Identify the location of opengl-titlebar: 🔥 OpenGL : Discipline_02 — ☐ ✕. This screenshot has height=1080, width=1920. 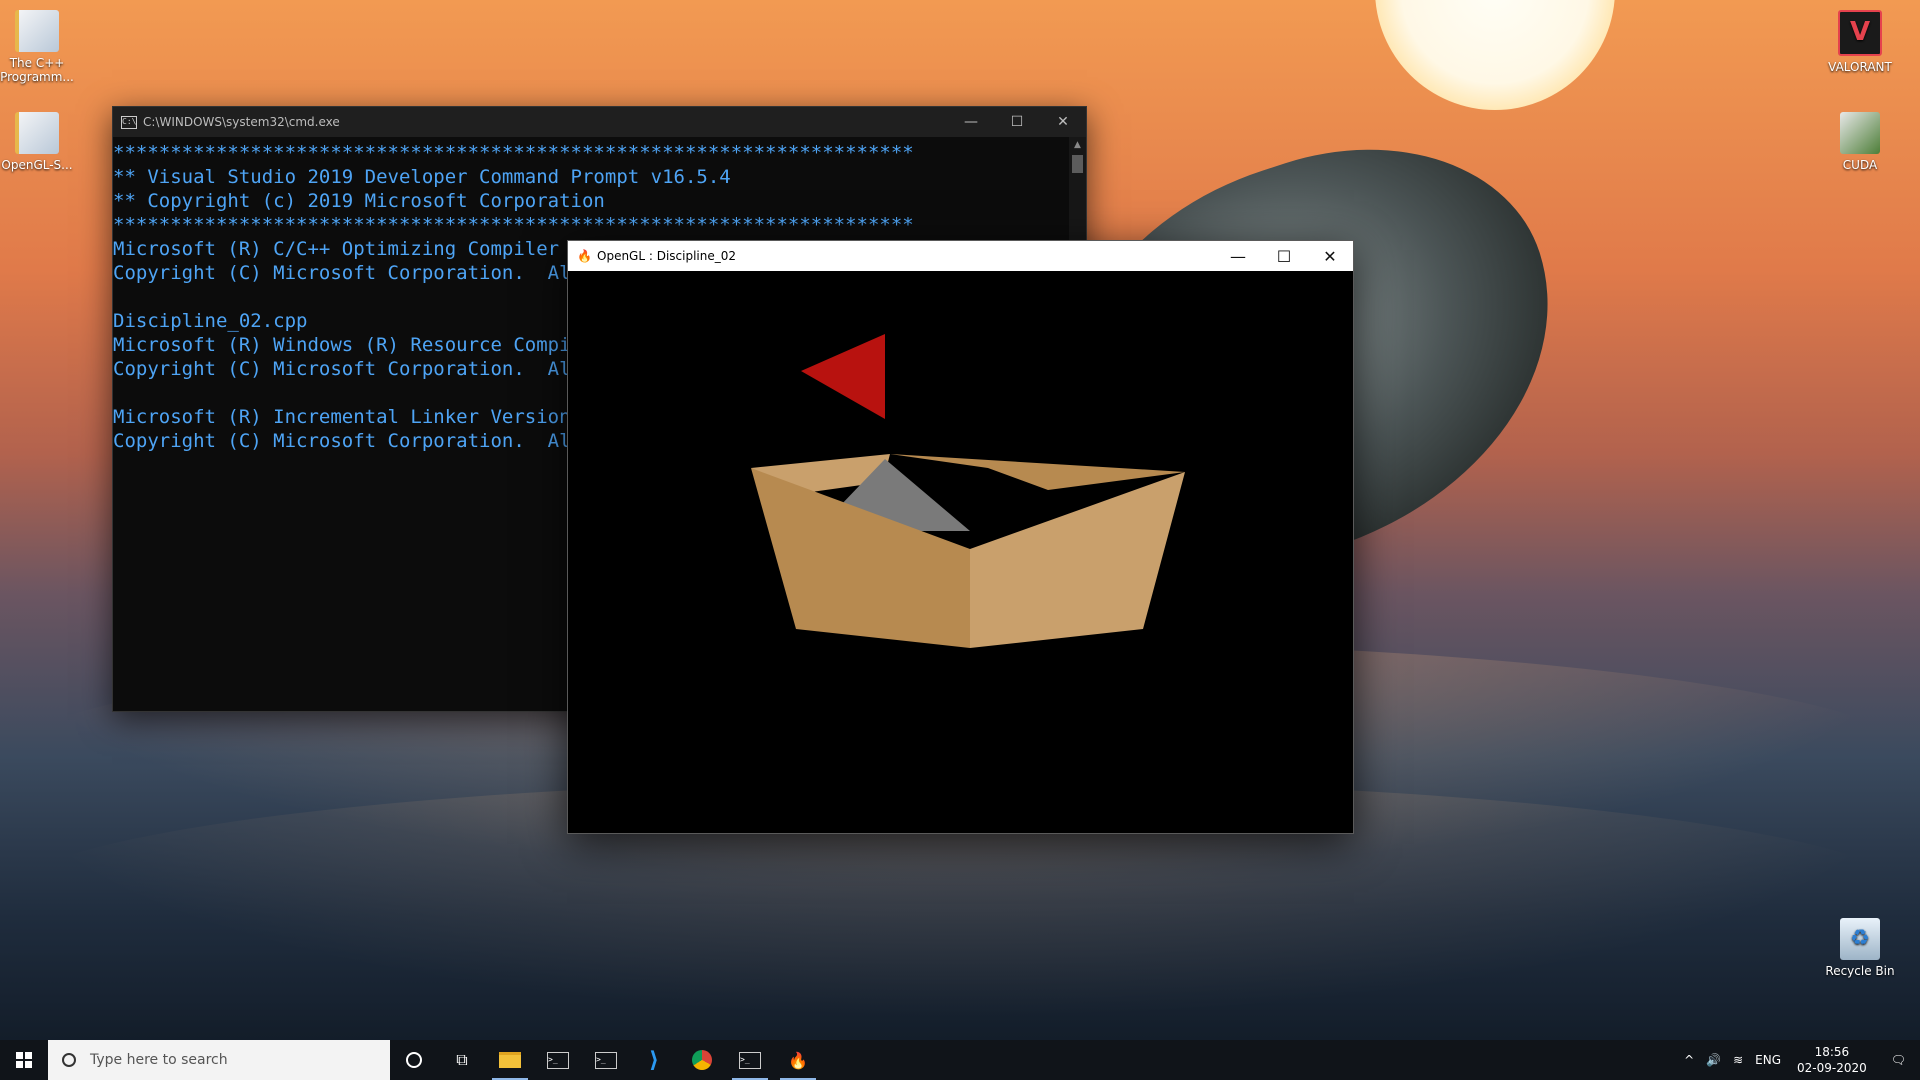
(960, 256).